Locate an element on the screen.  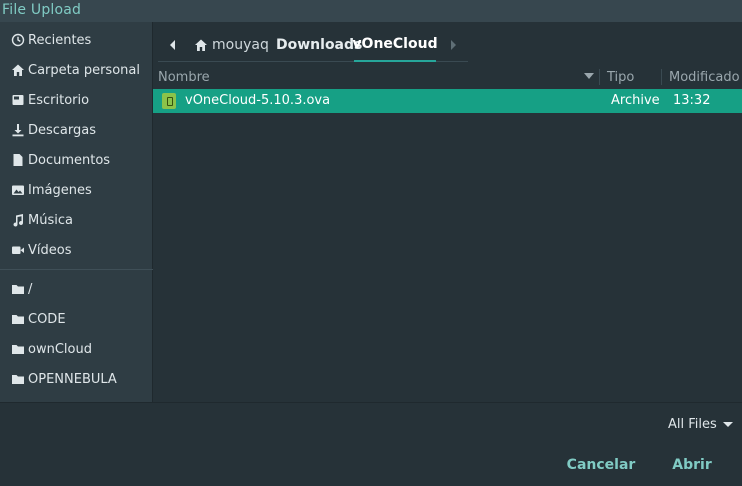
column-header-modified: Modificado is located at coordinates (704, 77).